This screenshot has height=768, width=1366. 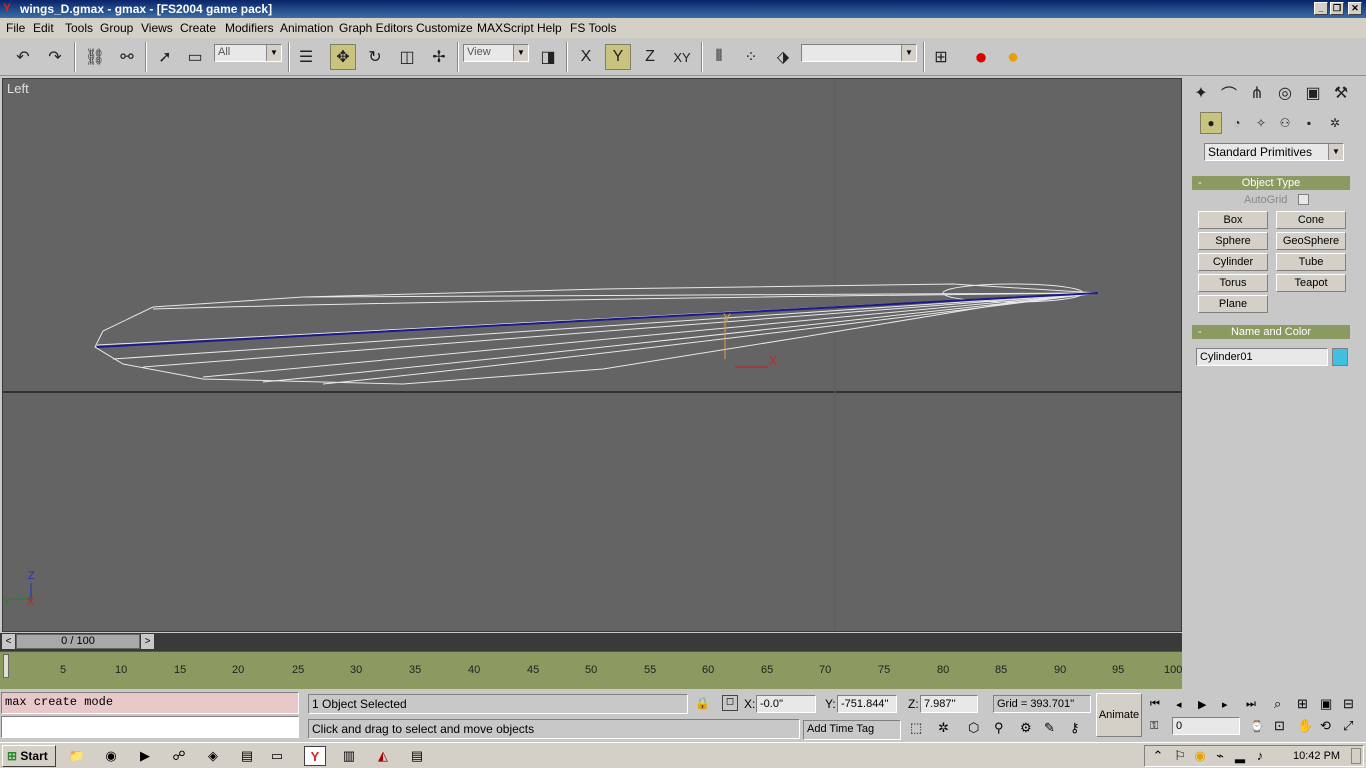 I want to click on select-and-move-icon: ✥, so click(x=343, y=57).